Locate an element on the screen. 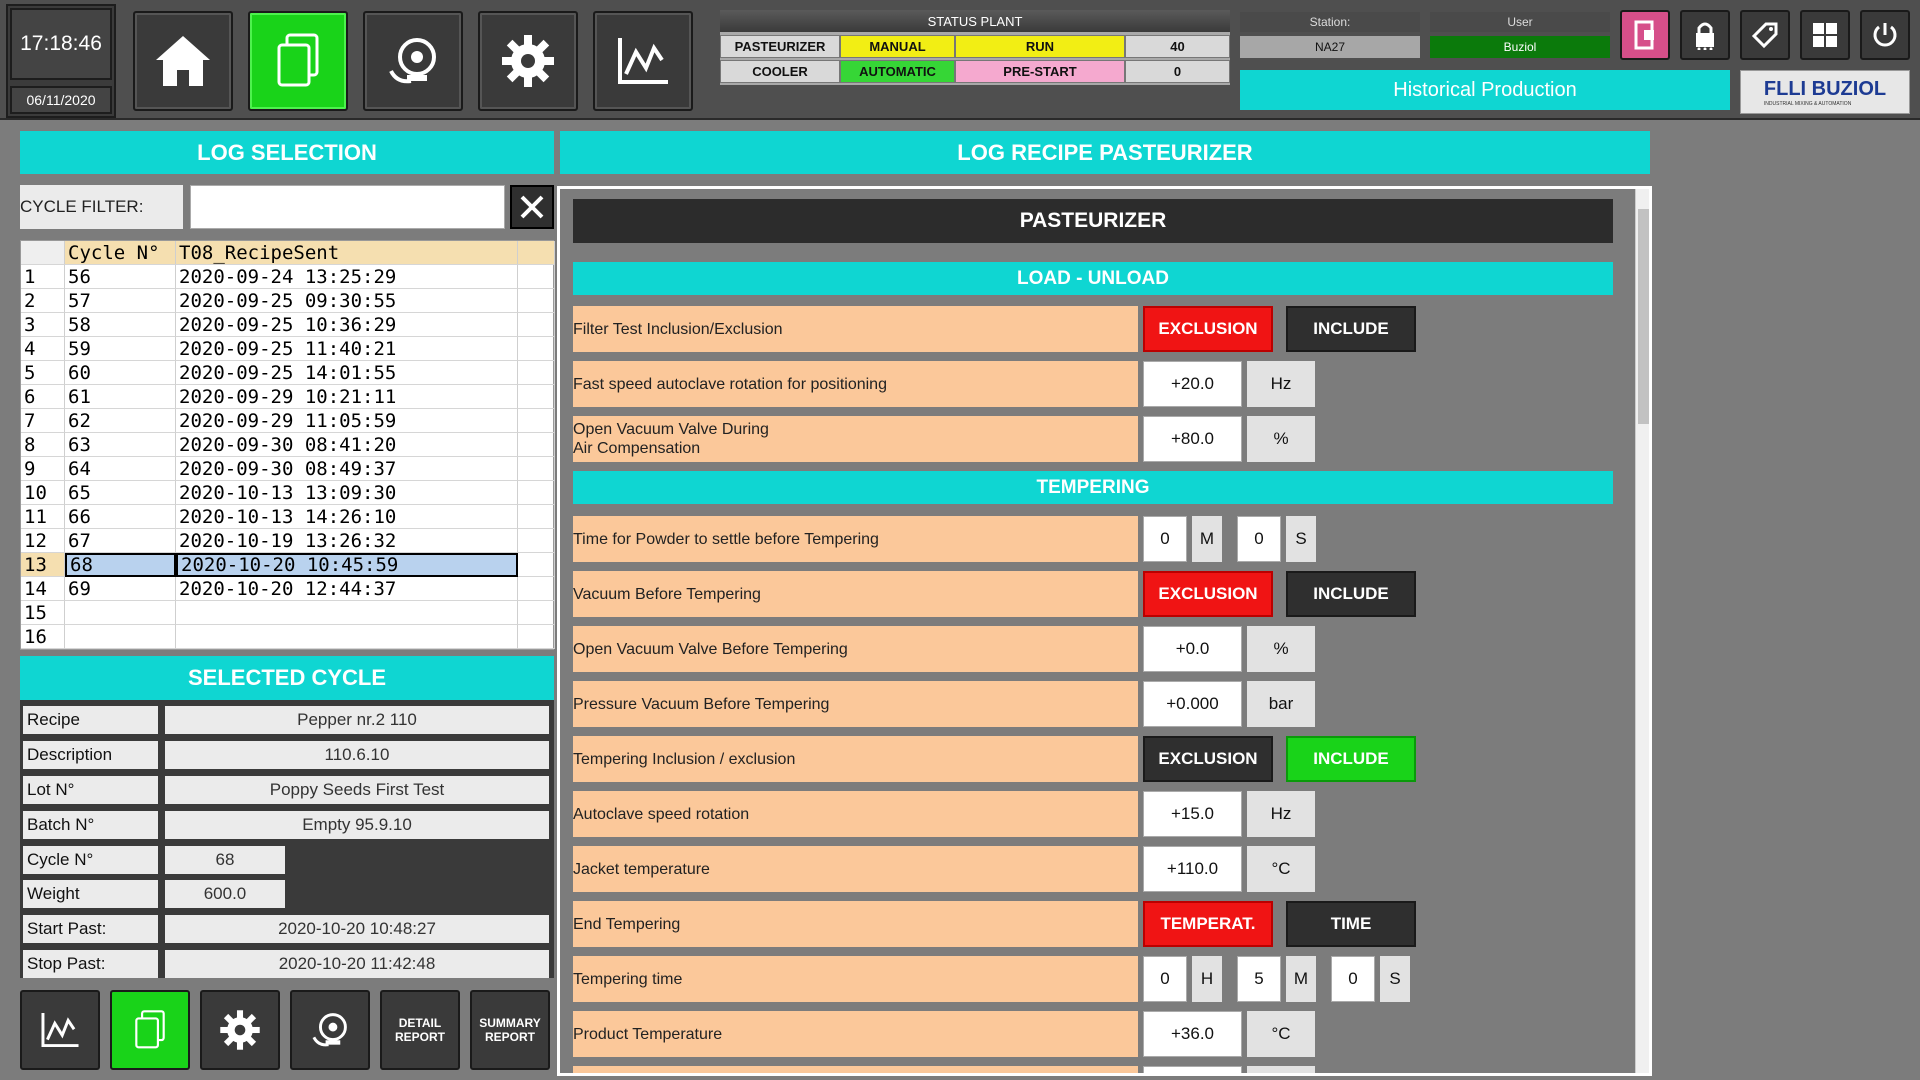  documents-button is located at coordinates (298, 61).